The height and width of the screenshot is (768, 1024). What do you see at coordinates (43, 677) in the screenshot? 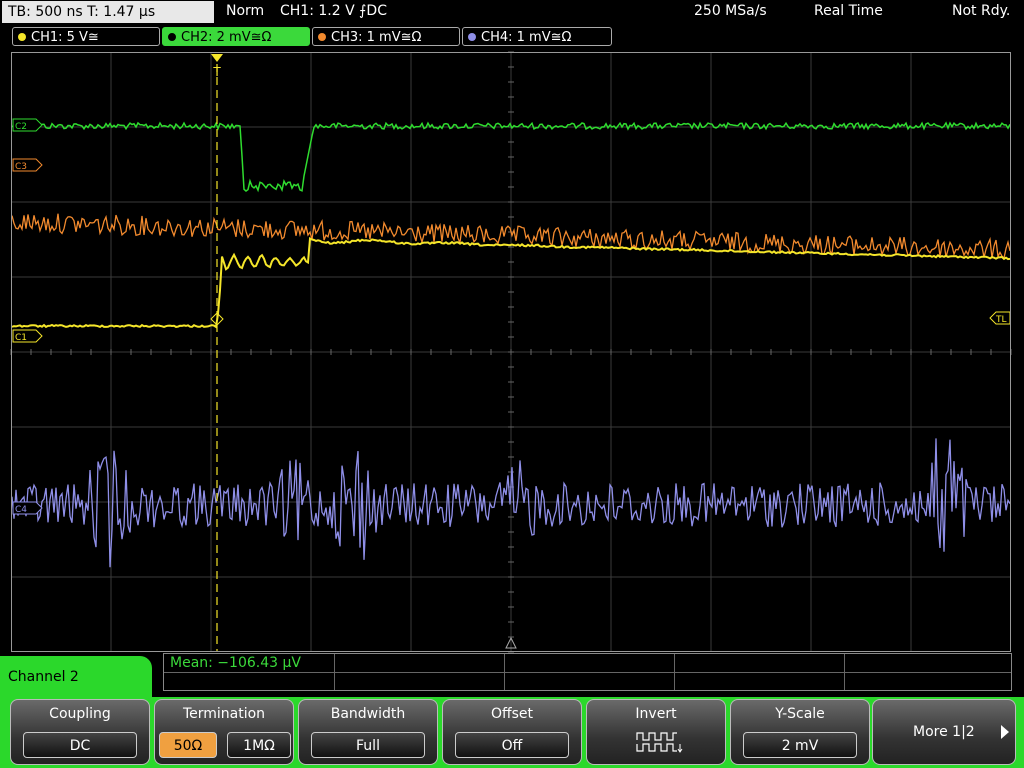
I see `menu-title: Channel 2` at bounding box center [43, 677].